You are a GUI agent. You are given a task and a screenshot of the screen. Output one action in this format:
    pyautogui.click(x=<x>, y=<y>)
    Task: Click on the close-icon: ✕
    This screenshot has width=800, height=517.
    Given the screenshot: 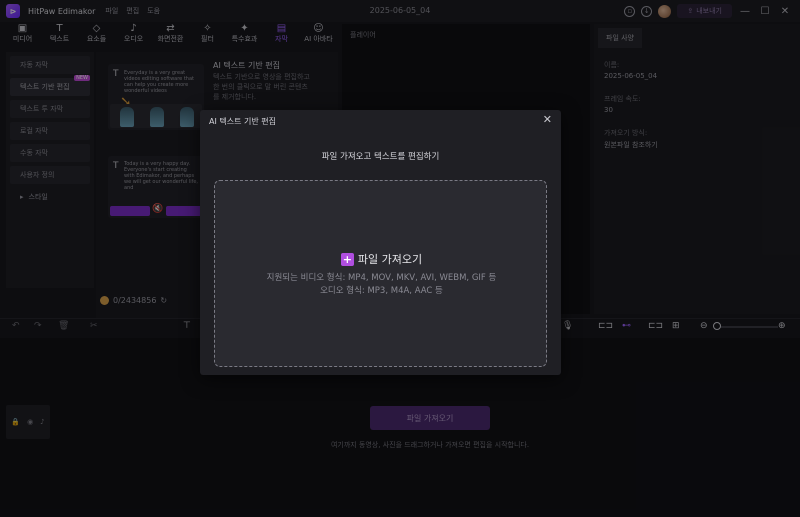 What is the action you would take?
    pyautogui.click(x=547, y=119)
    